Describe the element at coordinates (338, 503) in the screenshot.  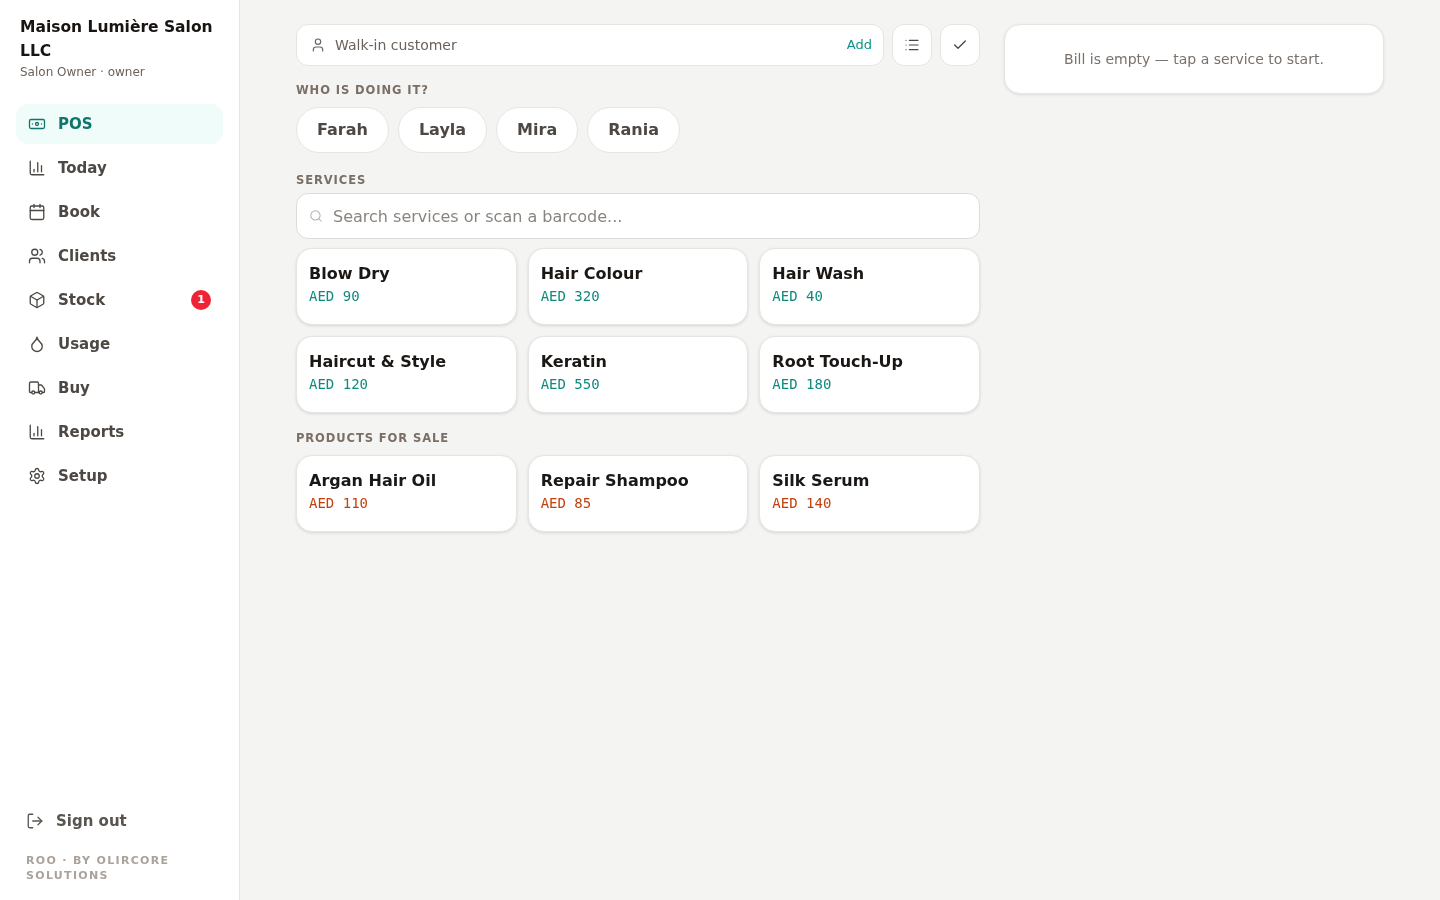
I see `item-price: AED 110` at that location.